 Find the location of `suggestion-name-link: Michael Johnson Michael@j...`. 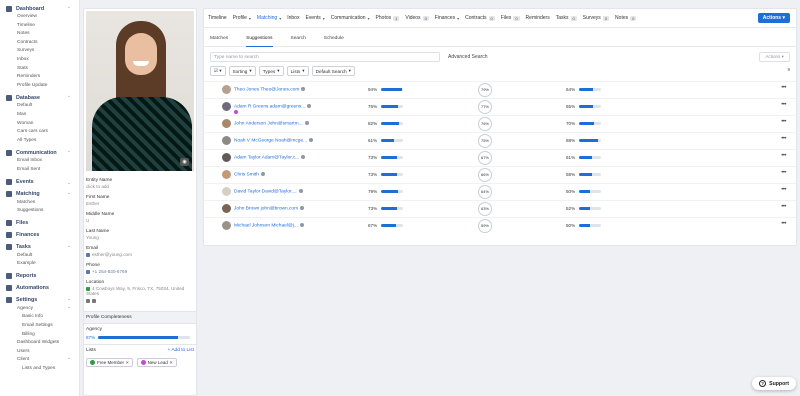

suggestion-name-link: Michael Johnson Michael@j... is located at coordinates (269, 225).